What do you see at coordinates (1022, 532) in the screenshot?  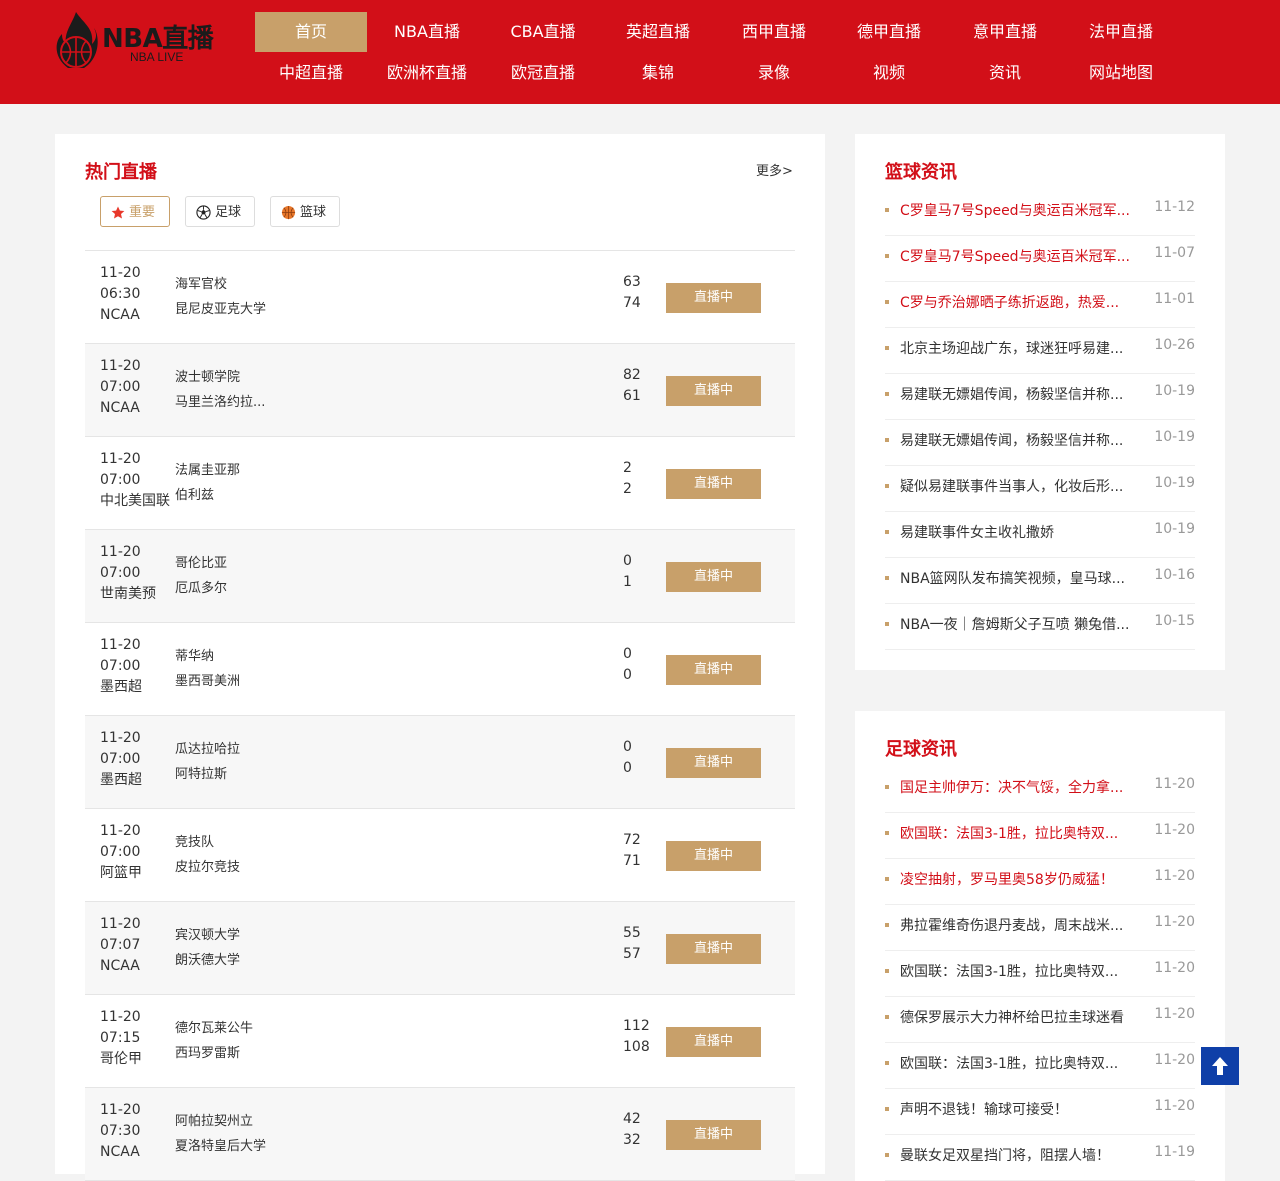 I see `news-title: 易建联事件女主收礼撒娇` at bounding box center [1022, 532].